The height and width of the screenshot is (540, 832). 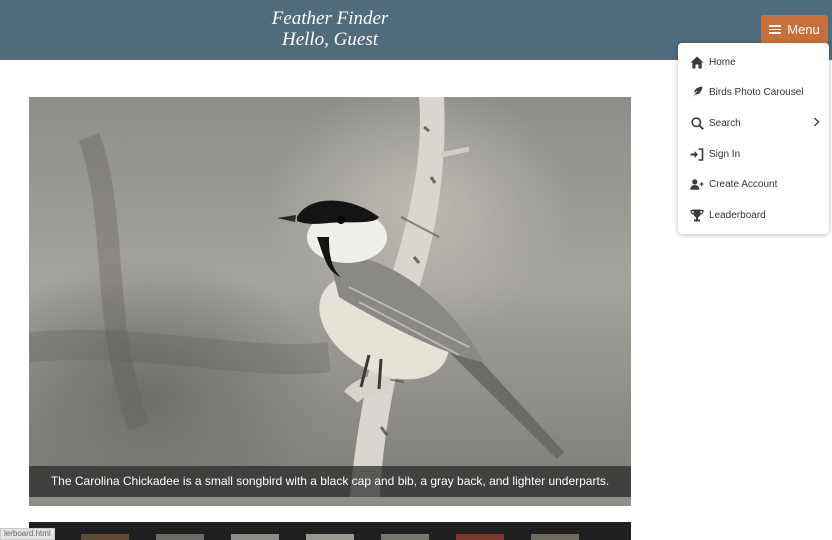 What do you see at coordinates (330, 39) in the screenshot?
I see `user-greeting: Hello, Guest` at bounding box center [330, 39].